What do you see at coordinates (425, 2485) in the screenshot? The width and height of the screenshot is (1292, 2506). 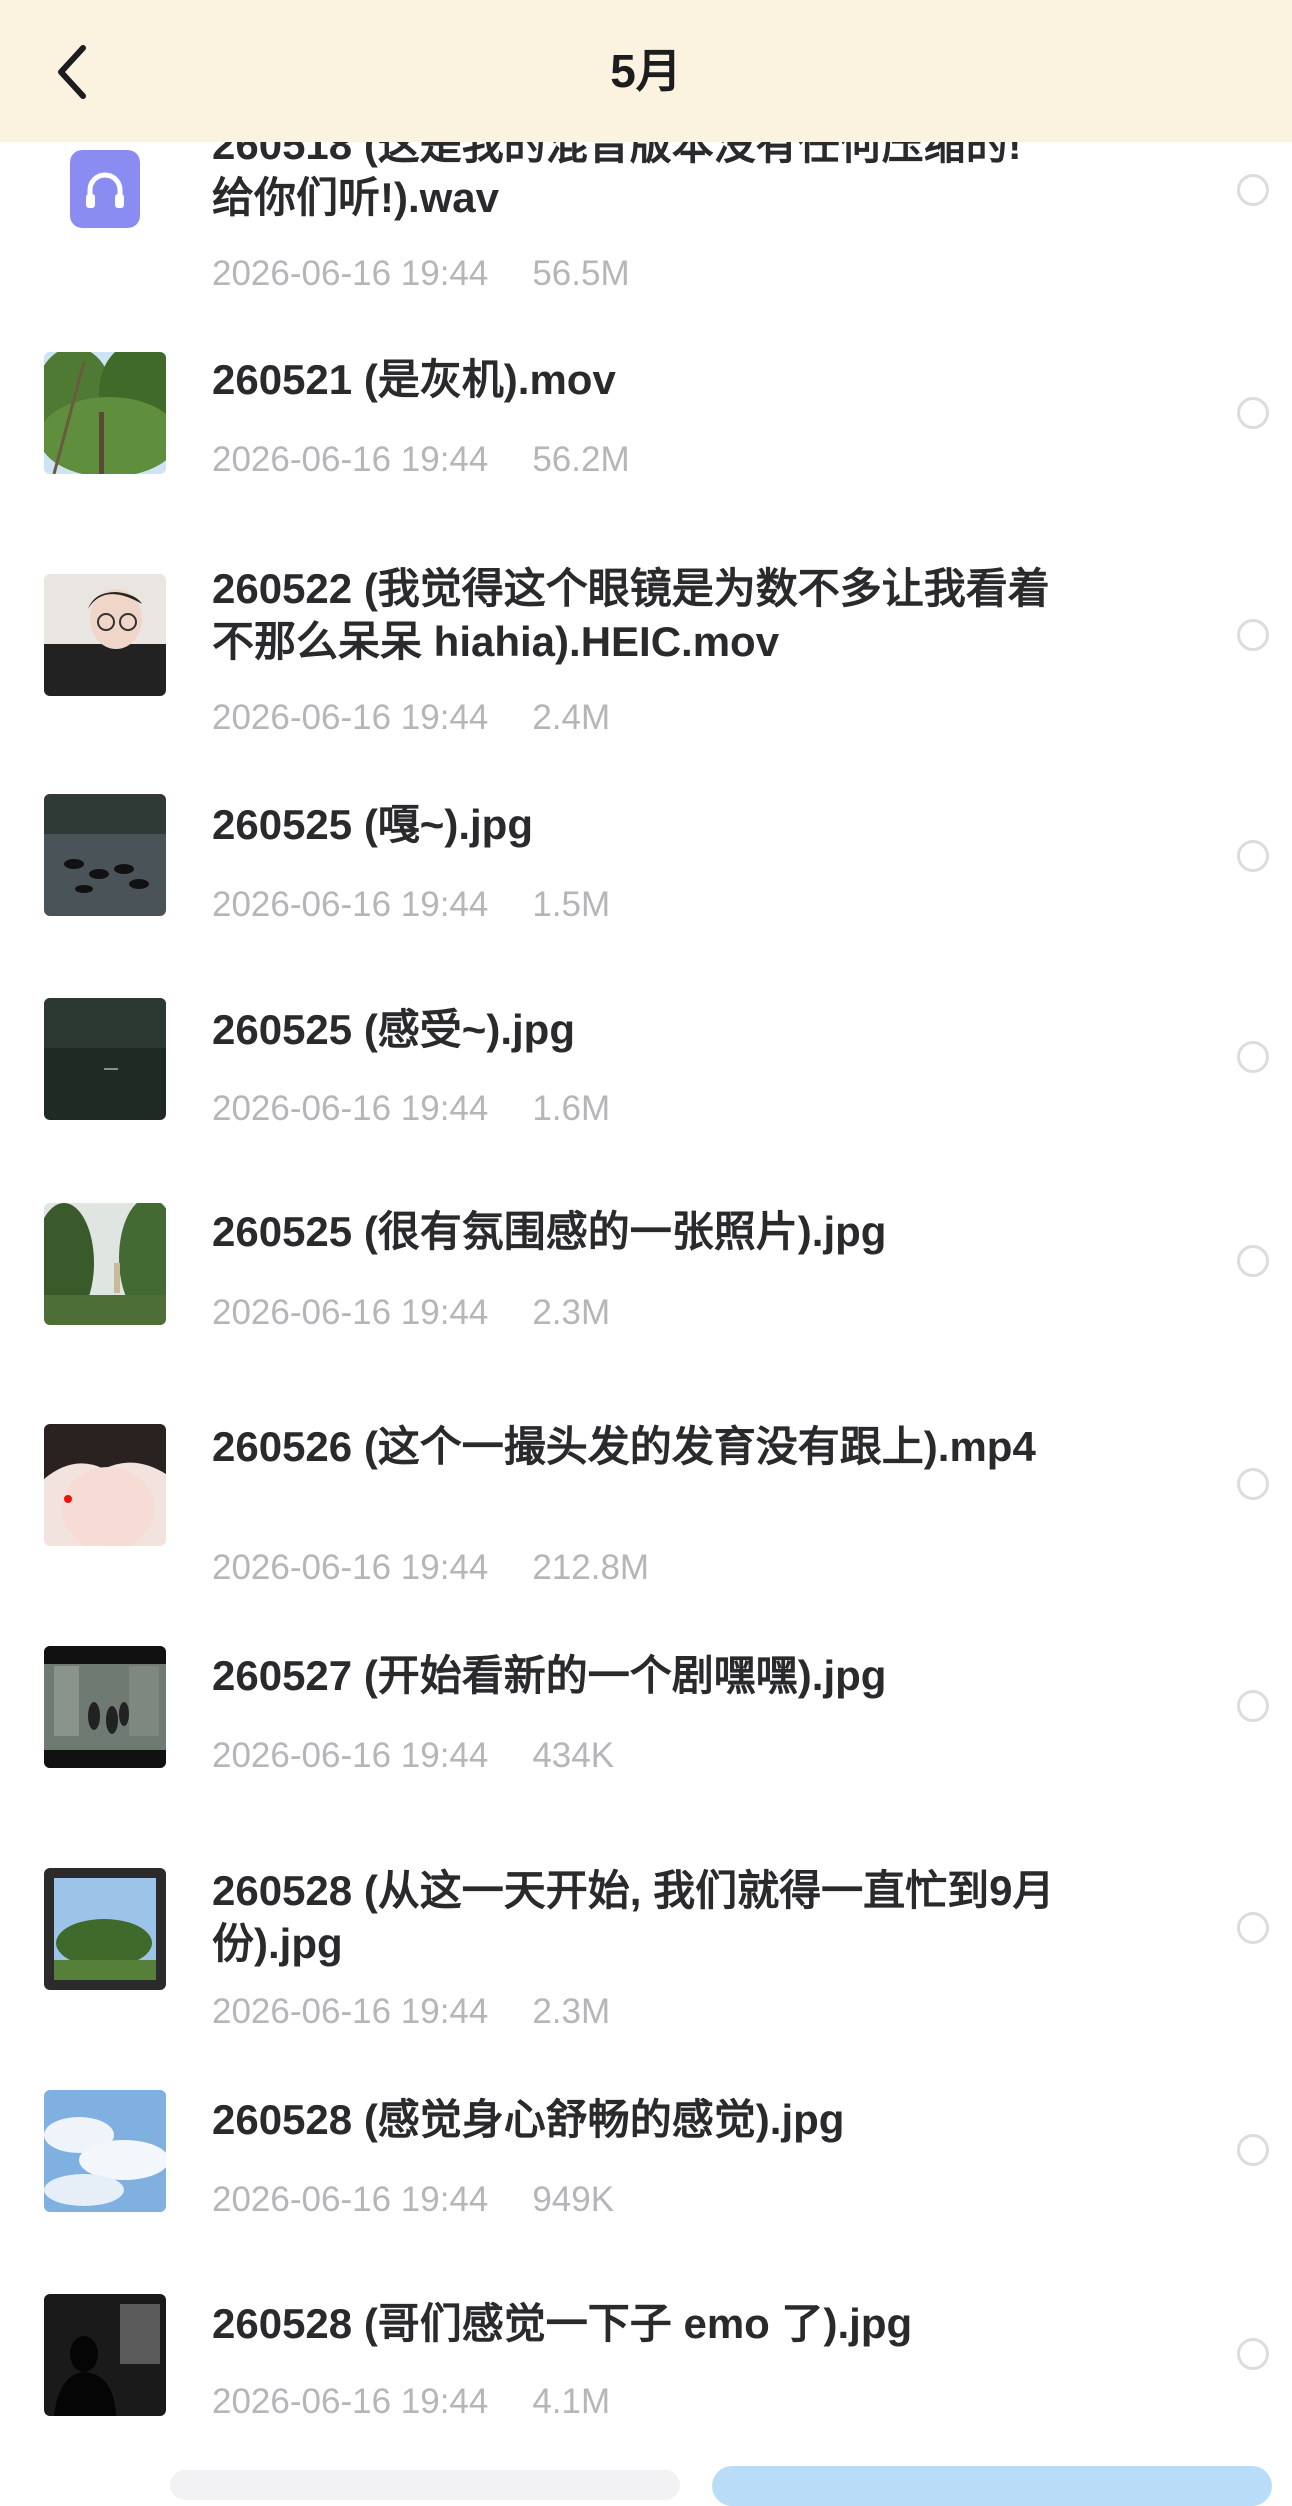 I see `bottom-secondary-button` at bounding box center [425, 2485].